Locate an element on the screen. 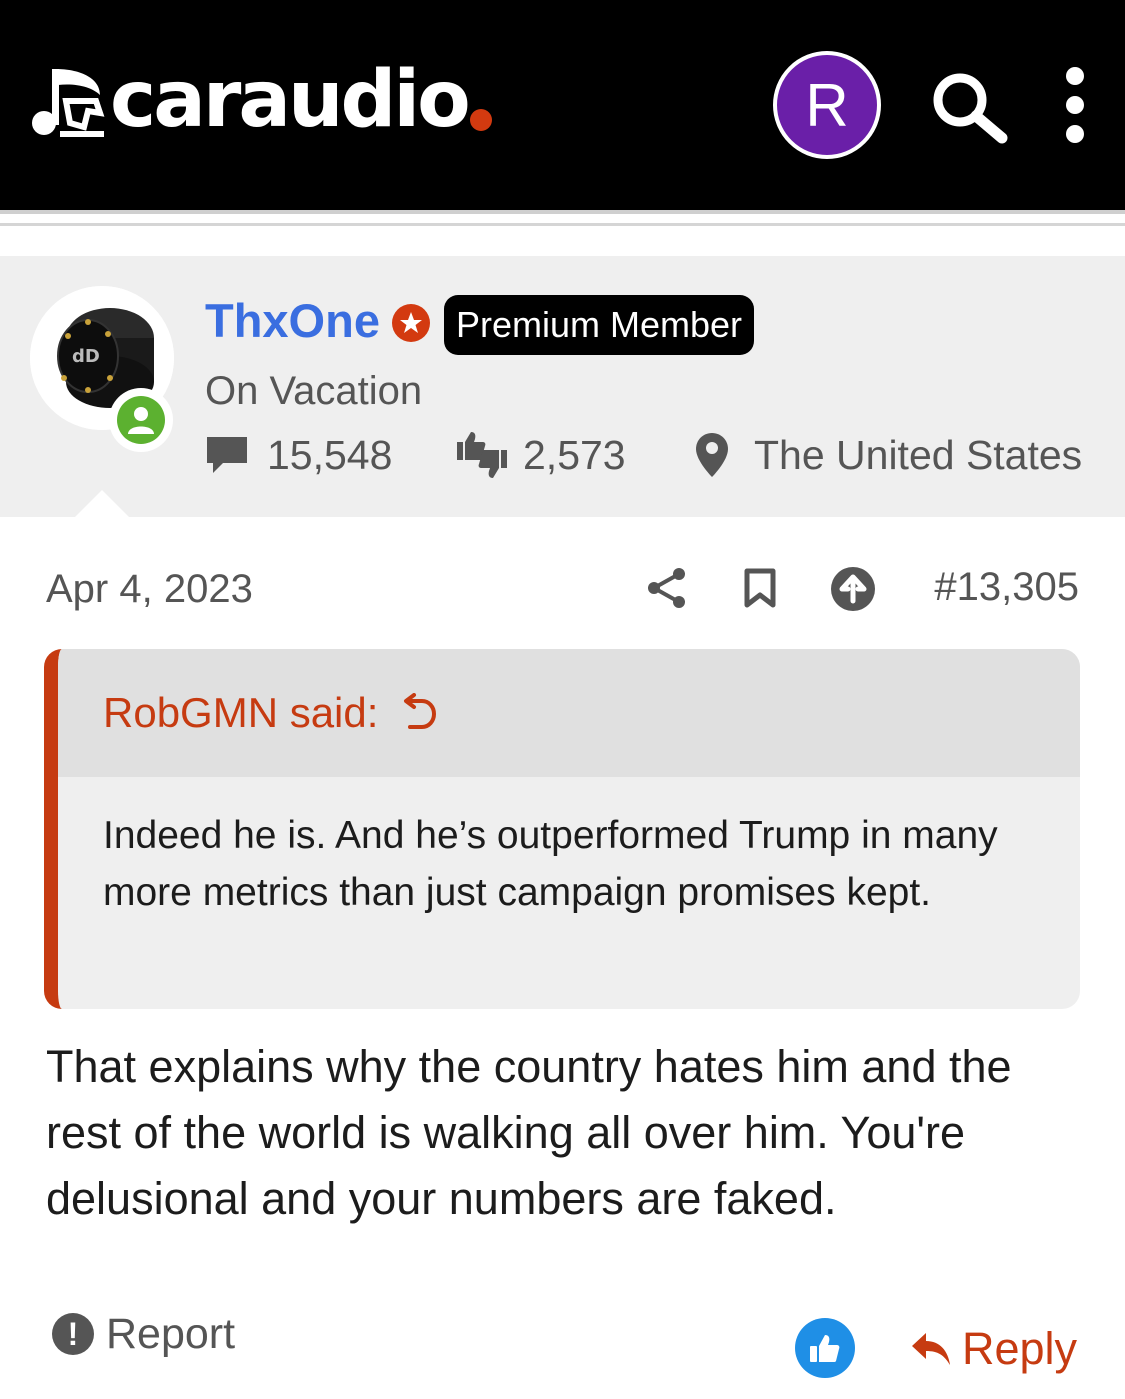  reaction-score: 2,573 is located at coordinates (540, 455).